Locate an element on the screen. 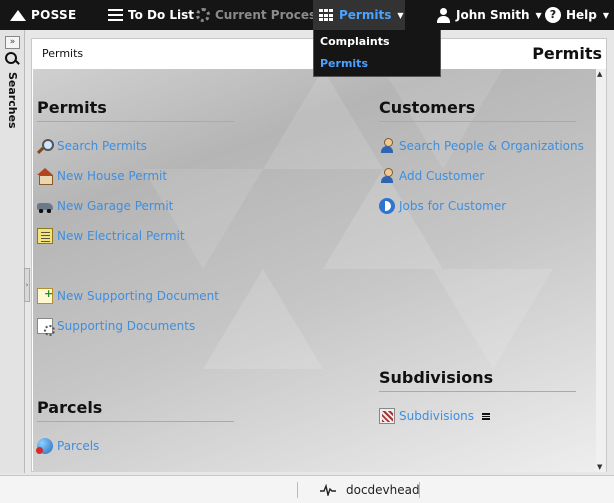 The width and height of the screenshot is (614, 503). link-search-people-organizations: Search People & Organizations is located at coordinates (481, 146).